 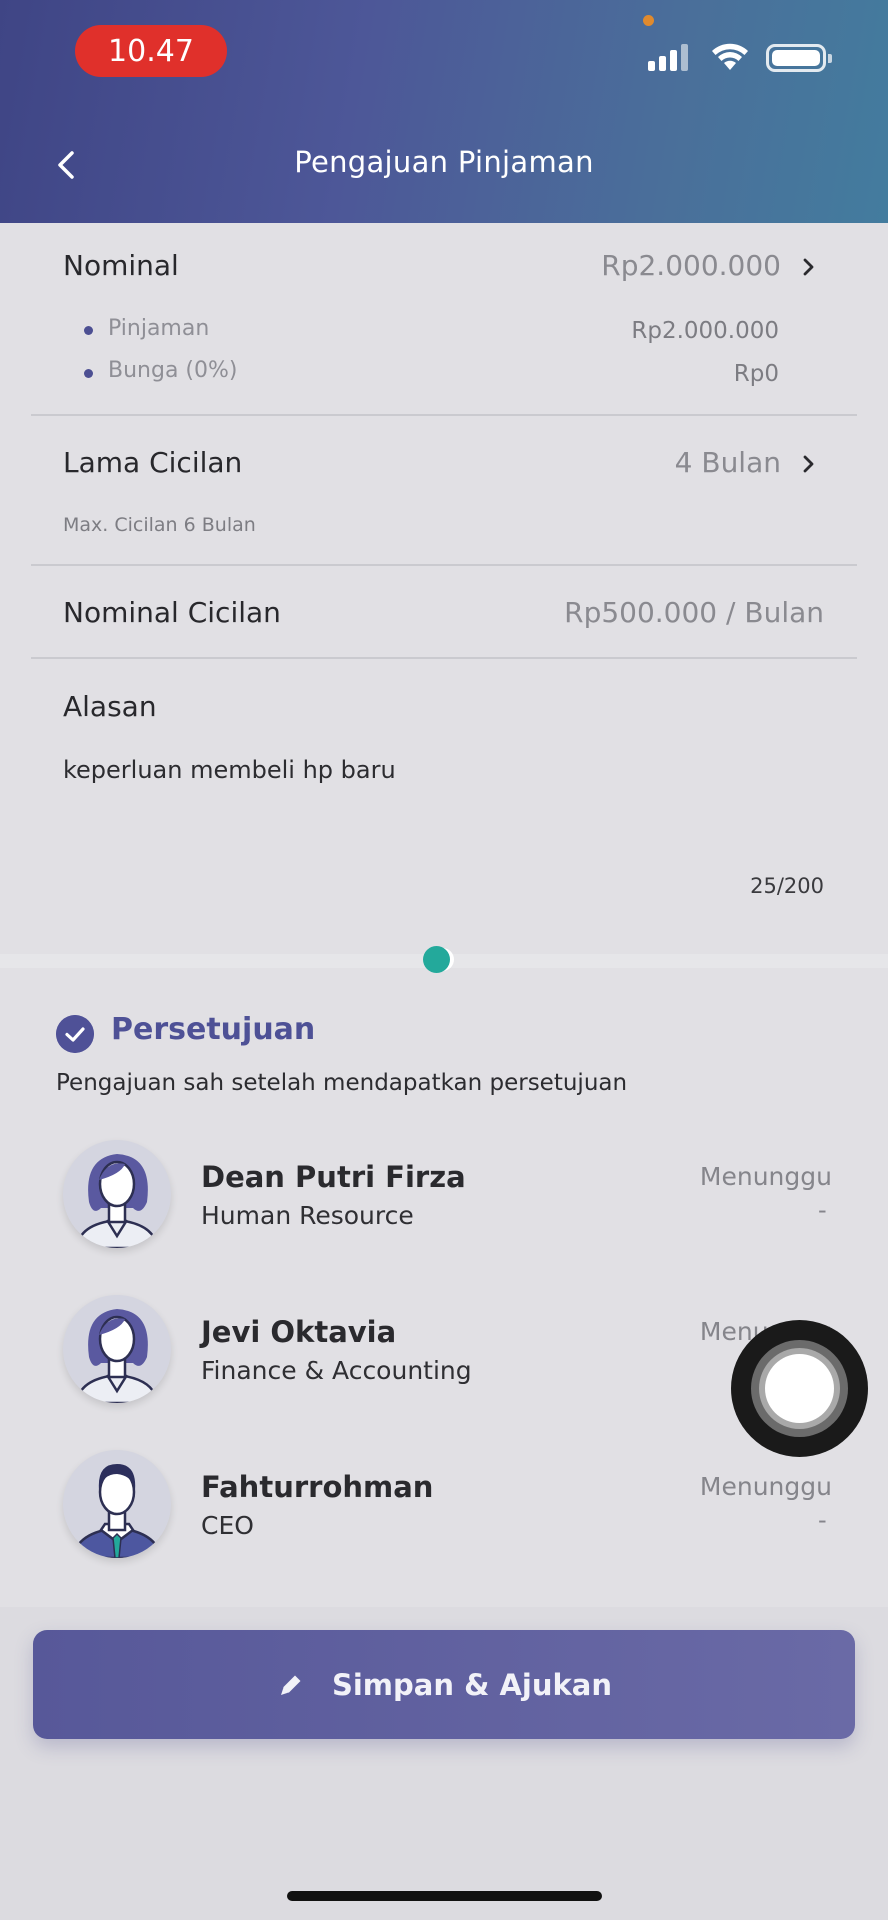 What do you see at coordinates (227, 1525) in the screenshot?
I see `approver-role: CEO` at bounding box center [227, 1525].